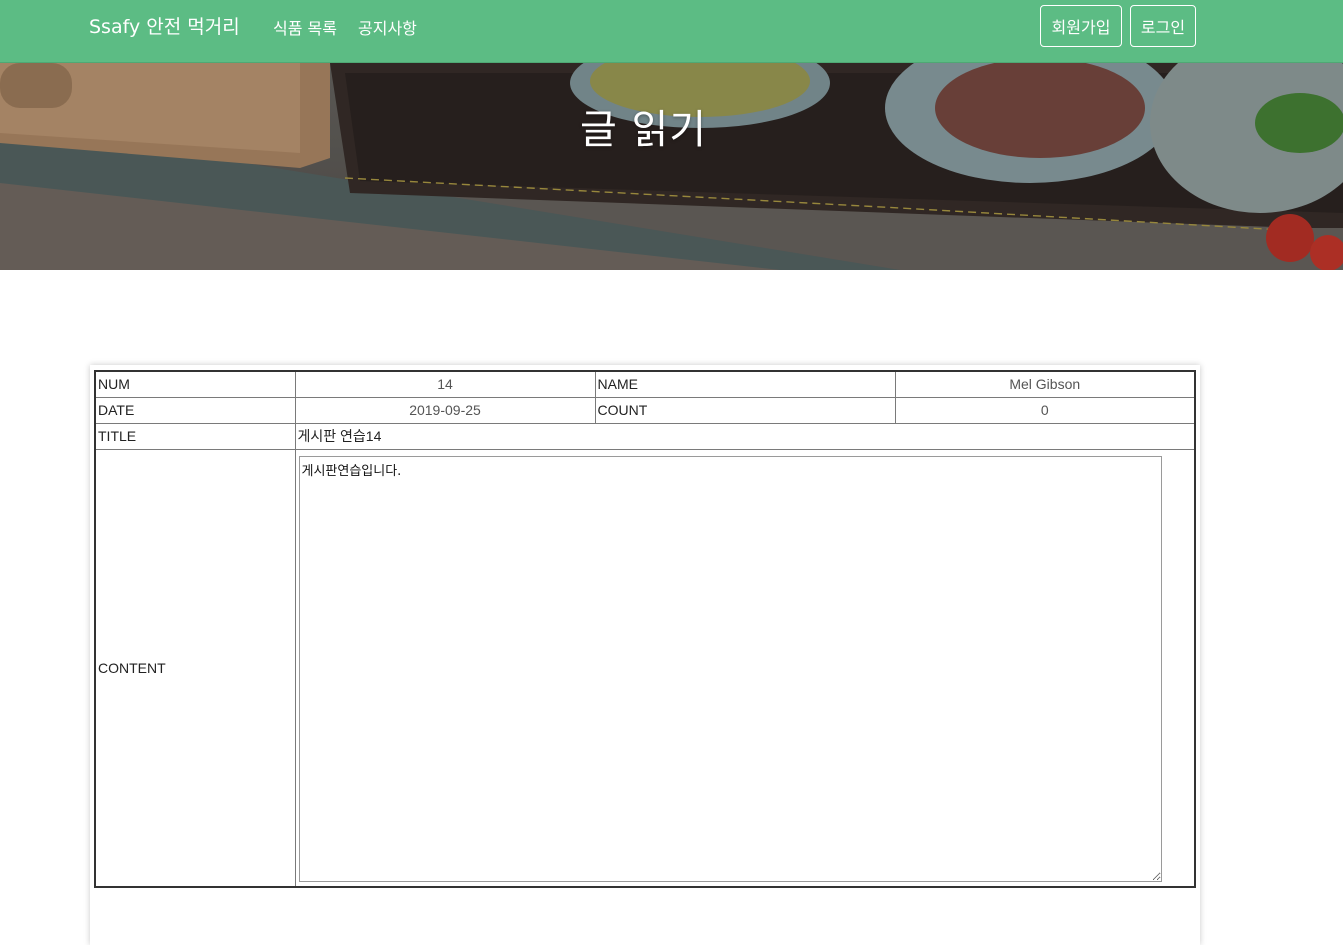  Describe the element at coordinates (1081, 26) in the screenshot. I see `signup-button: 회원가입` at that location.